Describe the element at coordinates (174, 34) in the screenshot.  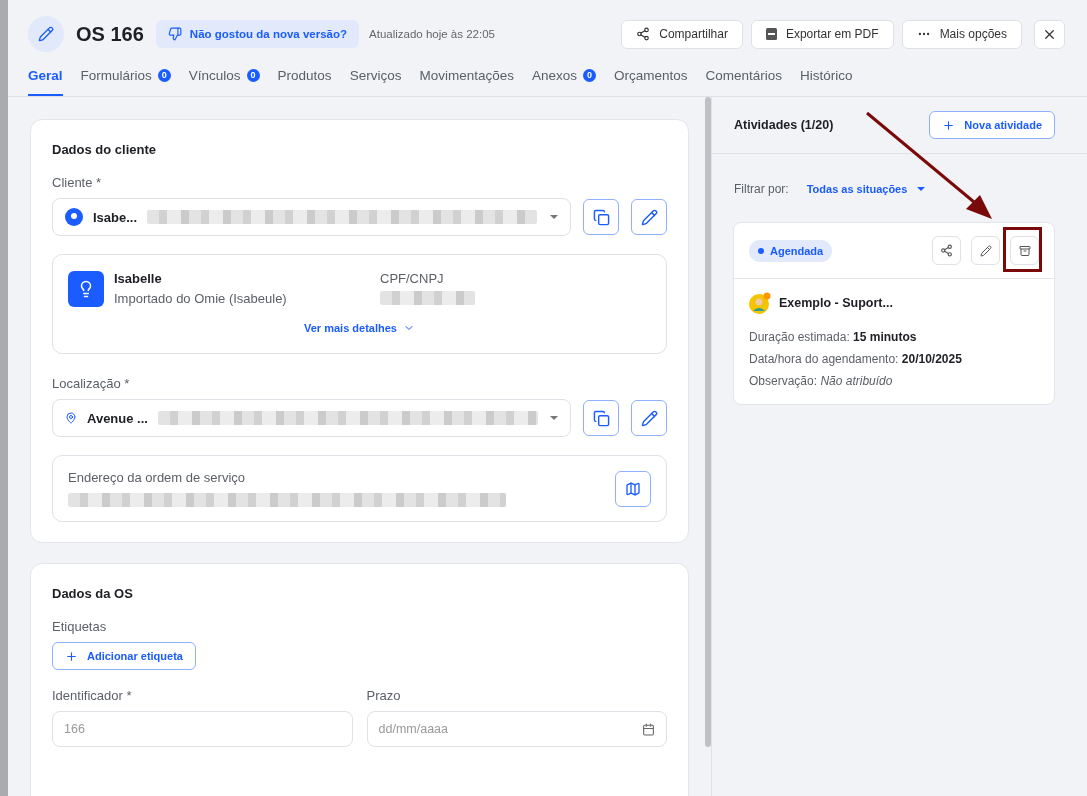
I see `thumbs-down-icon` at that location.